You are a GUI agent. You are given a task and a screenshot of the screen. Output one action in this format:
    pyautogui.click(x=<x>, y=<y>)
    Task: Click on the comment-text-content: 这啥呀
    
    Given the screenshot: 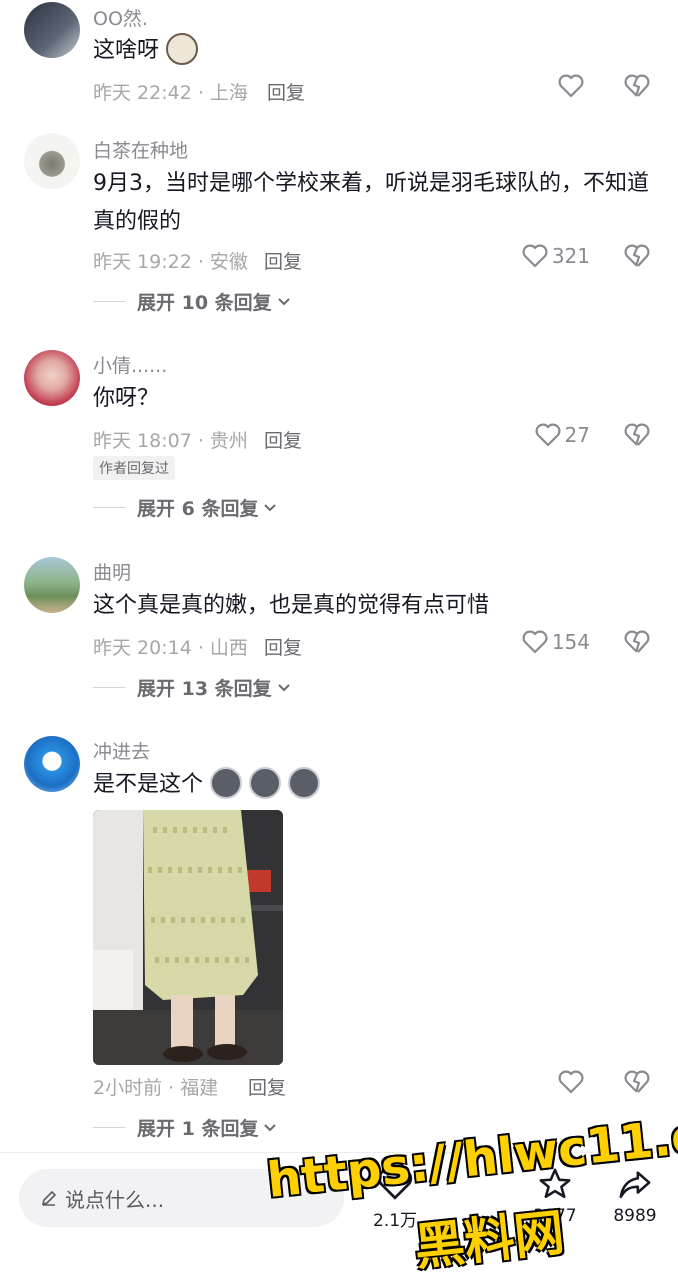 What is the action you would take?
    pyautogui.click(x=126, y=50)
    